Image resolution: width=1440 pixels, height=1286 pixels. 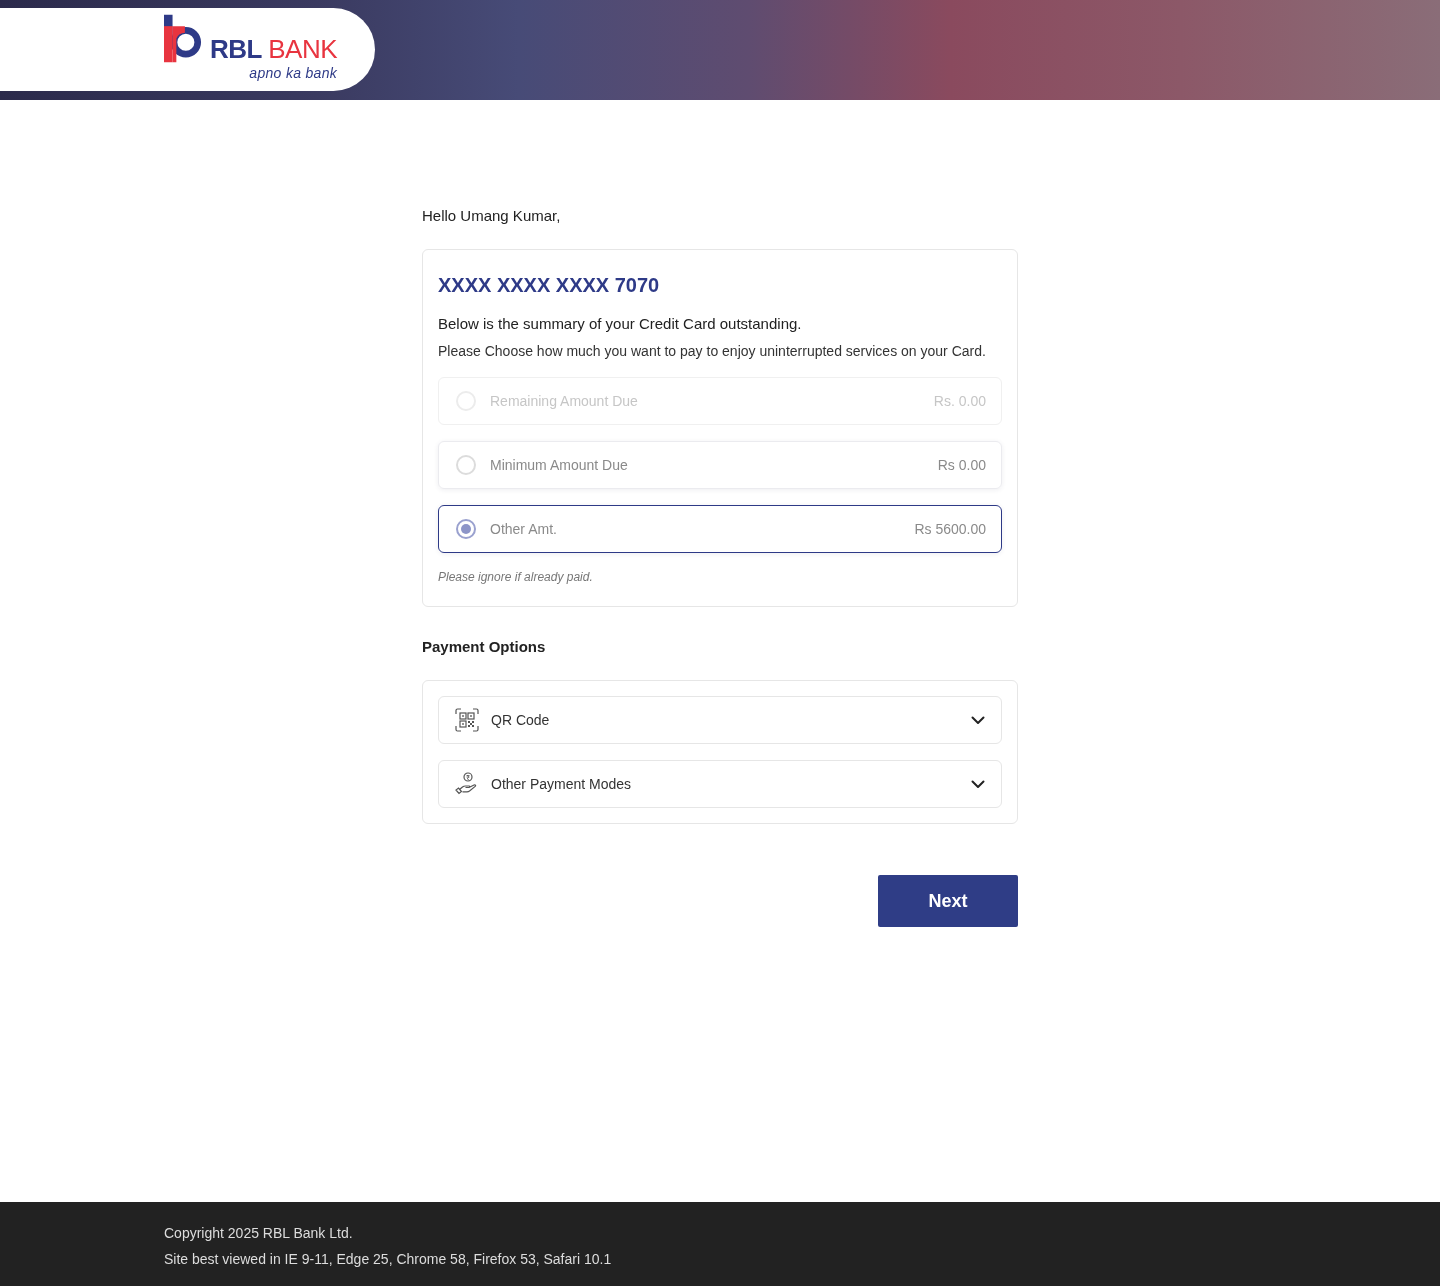 What do you see at coordinates (720, 465) in the screenshot?
I see `amount-option: Minimum Amount Due Rs 0.00` at bounding box center [720, 465].